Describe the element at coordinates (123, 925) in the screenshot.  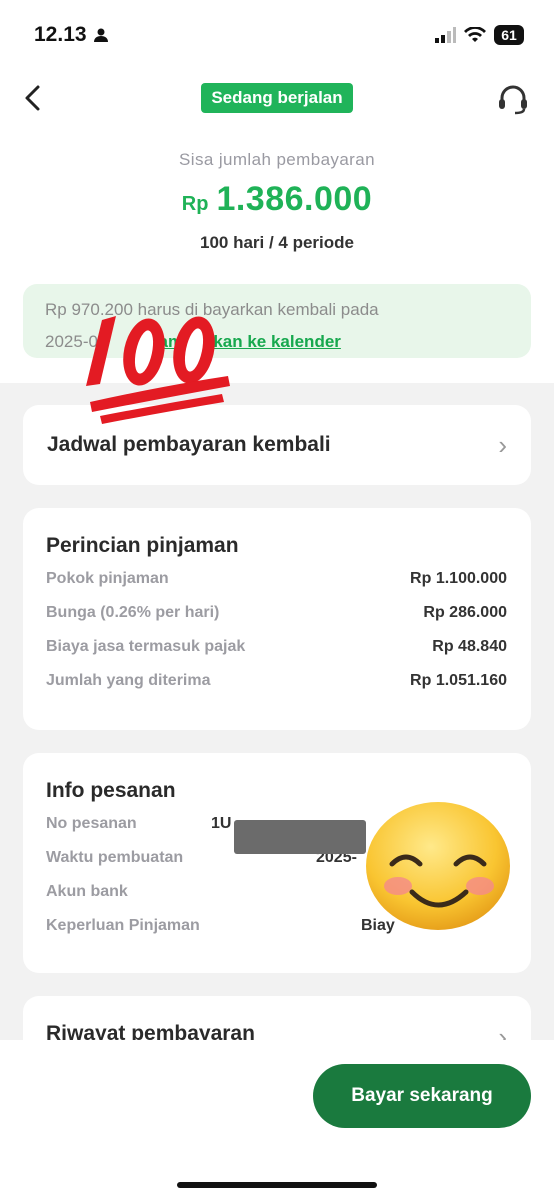
I see `order-label: Keperluan Pinjaman` at that location.